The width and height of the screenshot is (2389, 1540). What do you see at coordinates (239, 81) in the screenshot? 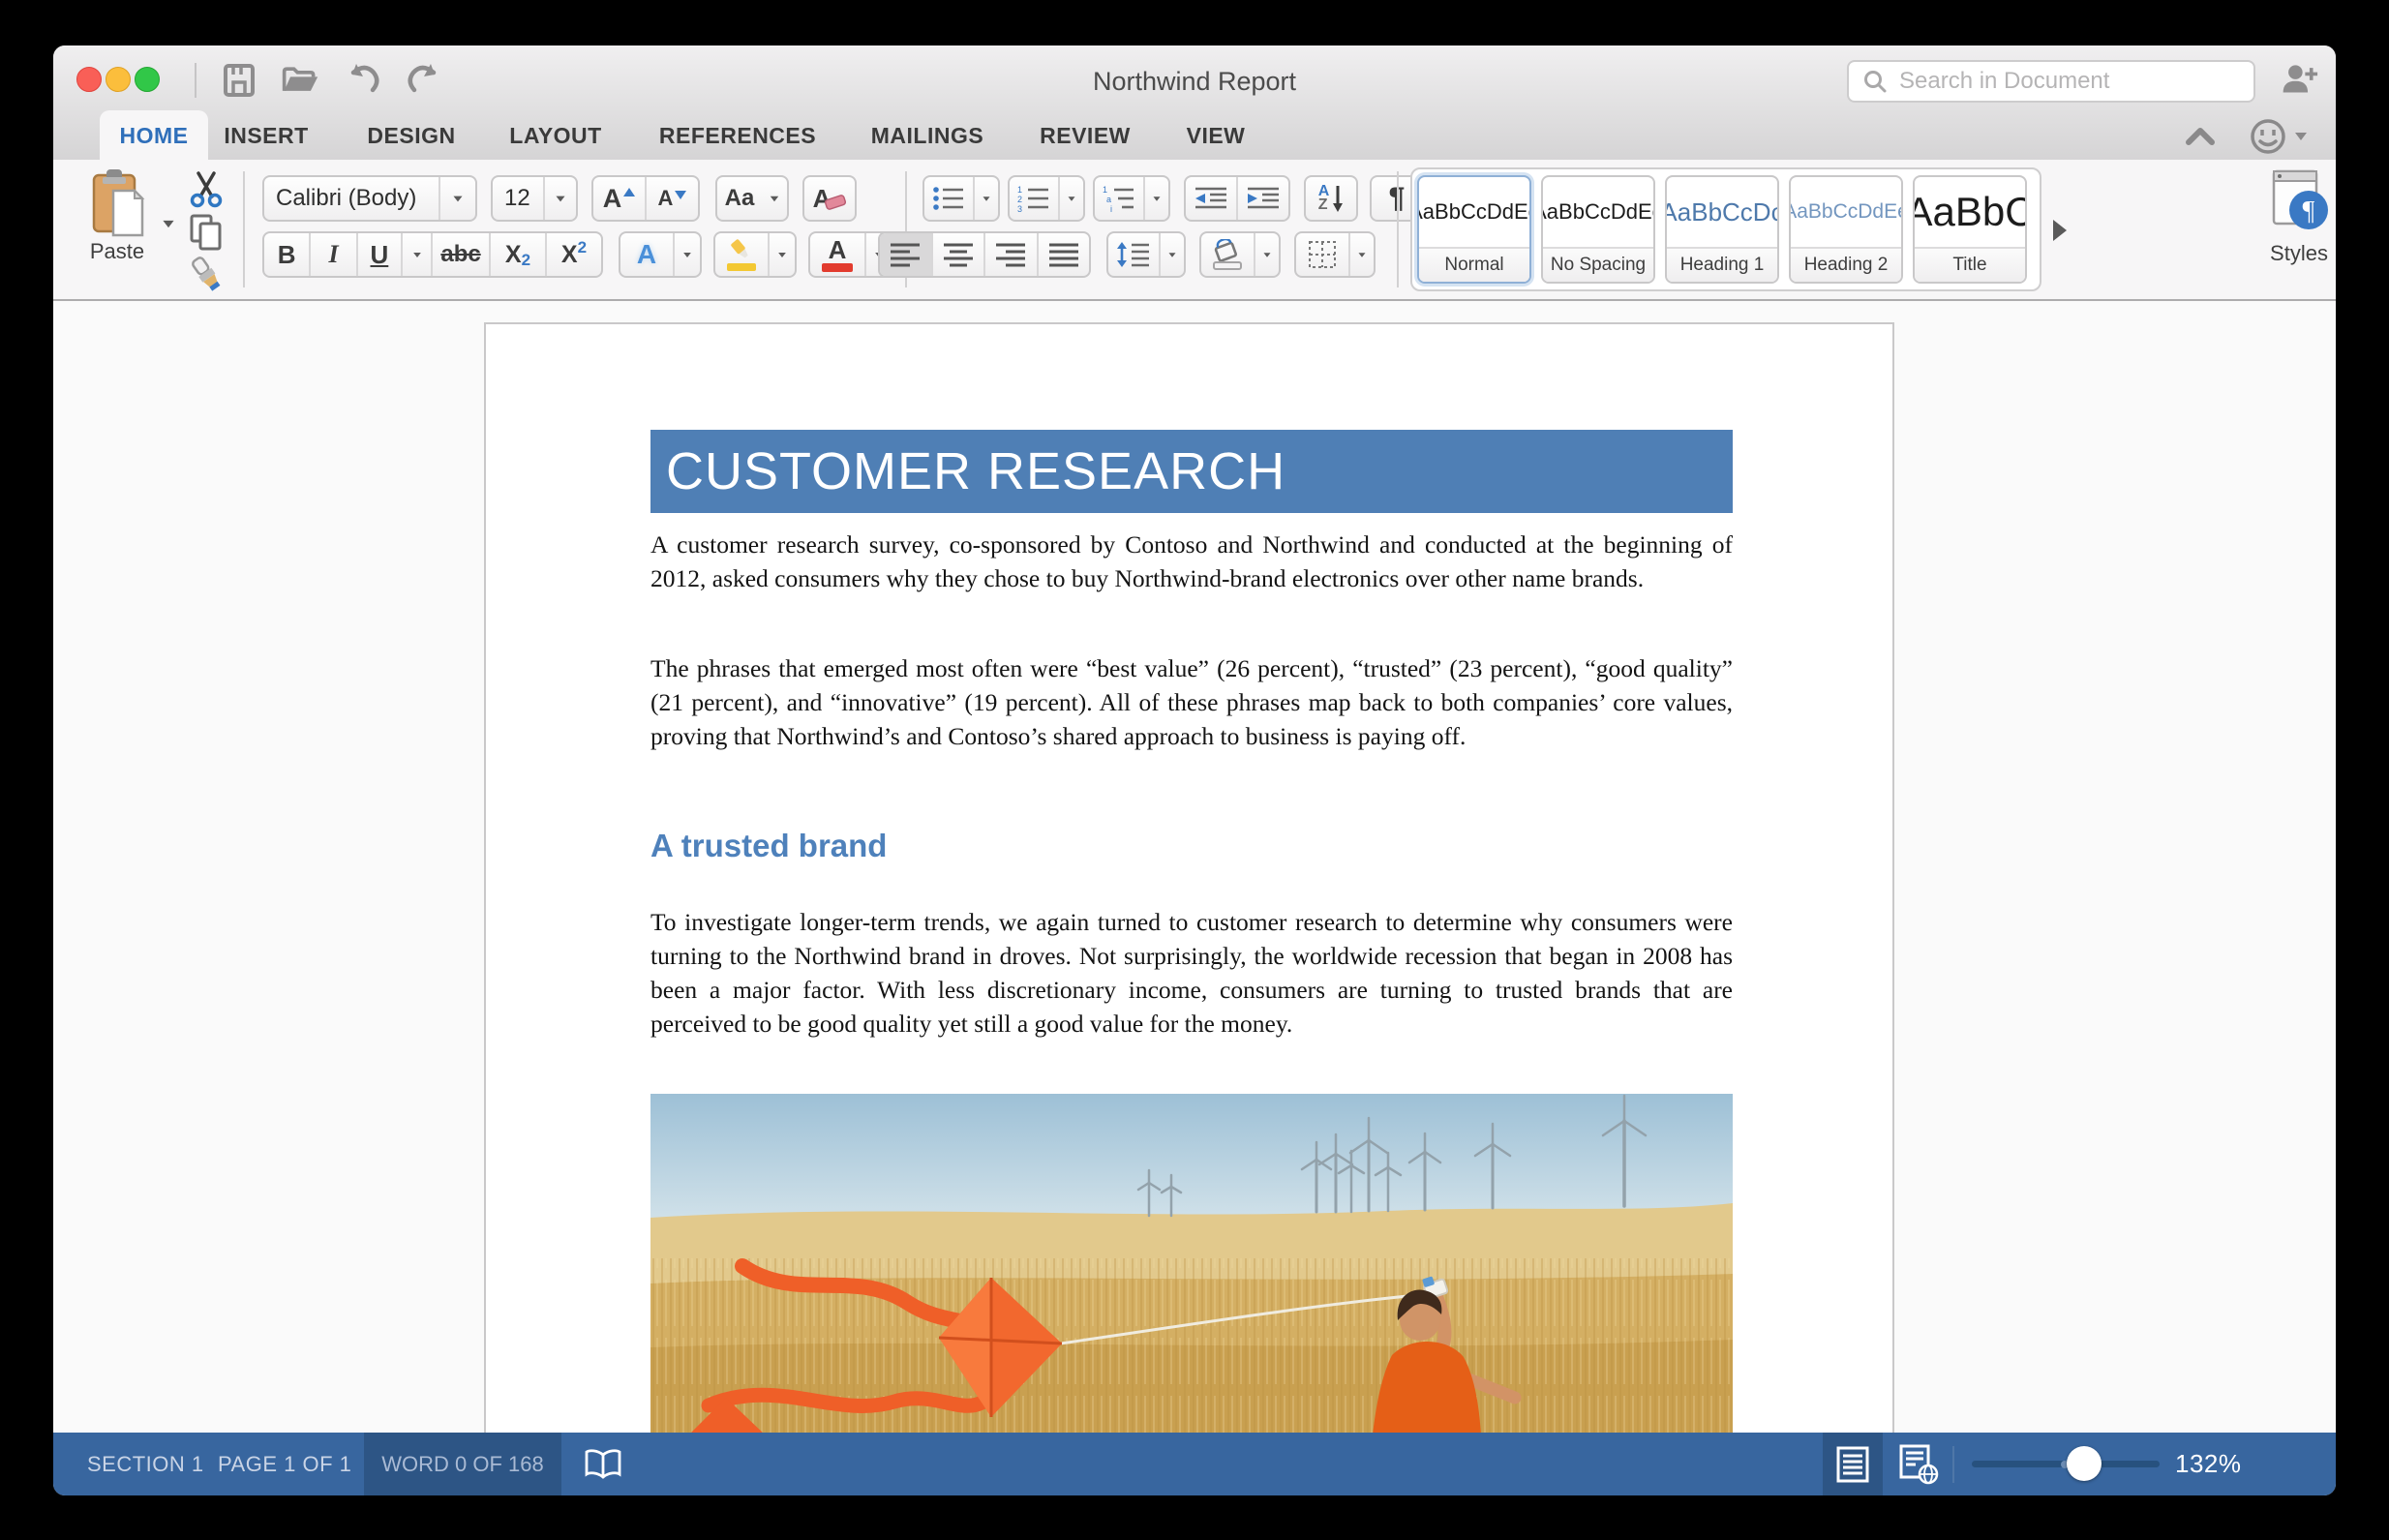
I see `save-icon` at bounding box center [239, 81].